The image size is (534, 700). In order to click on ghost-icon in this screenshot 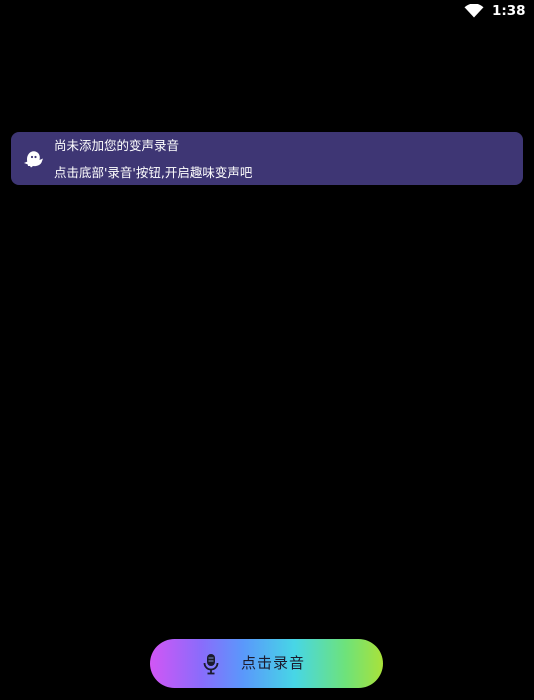, I will do `click(33, 159)`.